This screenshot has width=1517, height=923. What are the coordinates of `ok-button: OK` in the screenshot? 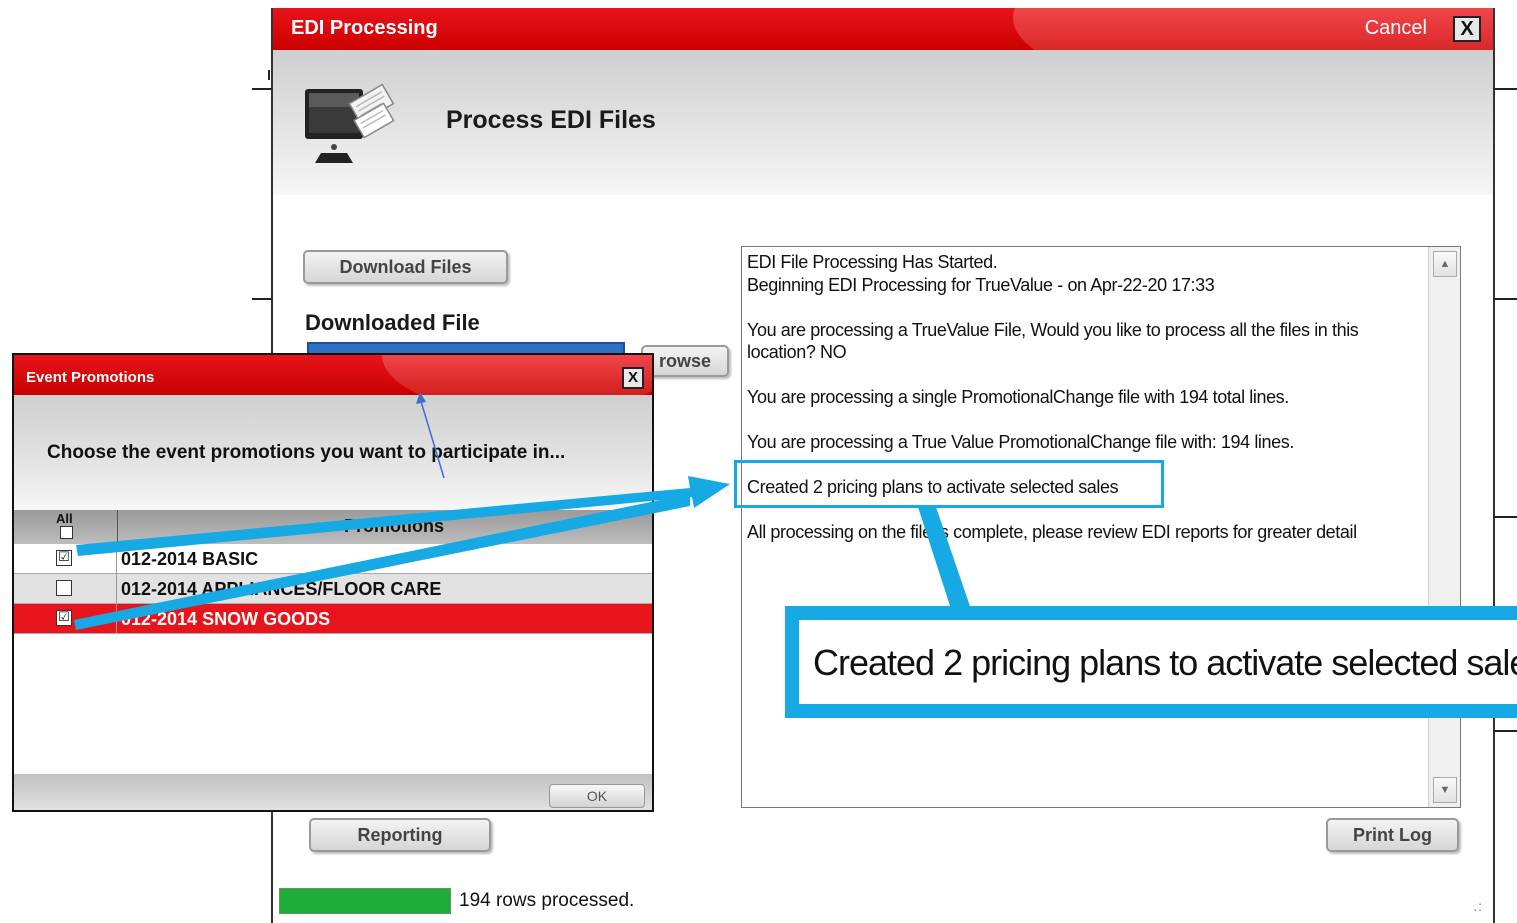 It's located at (597, 796).